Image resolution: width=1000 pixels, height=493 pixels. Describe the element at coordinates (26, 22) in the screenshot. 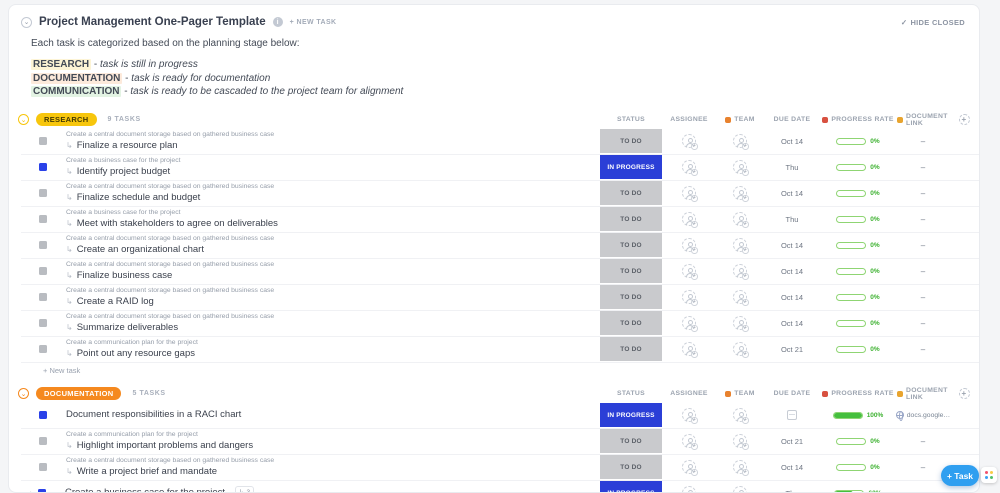

I see `collapse-list-icon: ⌄` at that location.